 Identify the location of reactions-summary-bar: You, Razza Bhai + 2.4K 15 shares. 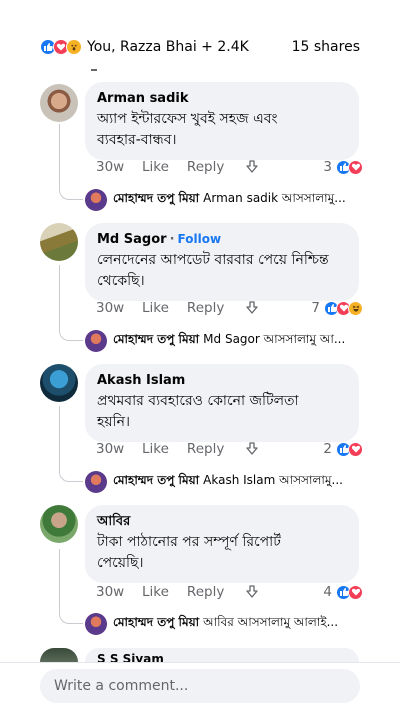
(200, 47).